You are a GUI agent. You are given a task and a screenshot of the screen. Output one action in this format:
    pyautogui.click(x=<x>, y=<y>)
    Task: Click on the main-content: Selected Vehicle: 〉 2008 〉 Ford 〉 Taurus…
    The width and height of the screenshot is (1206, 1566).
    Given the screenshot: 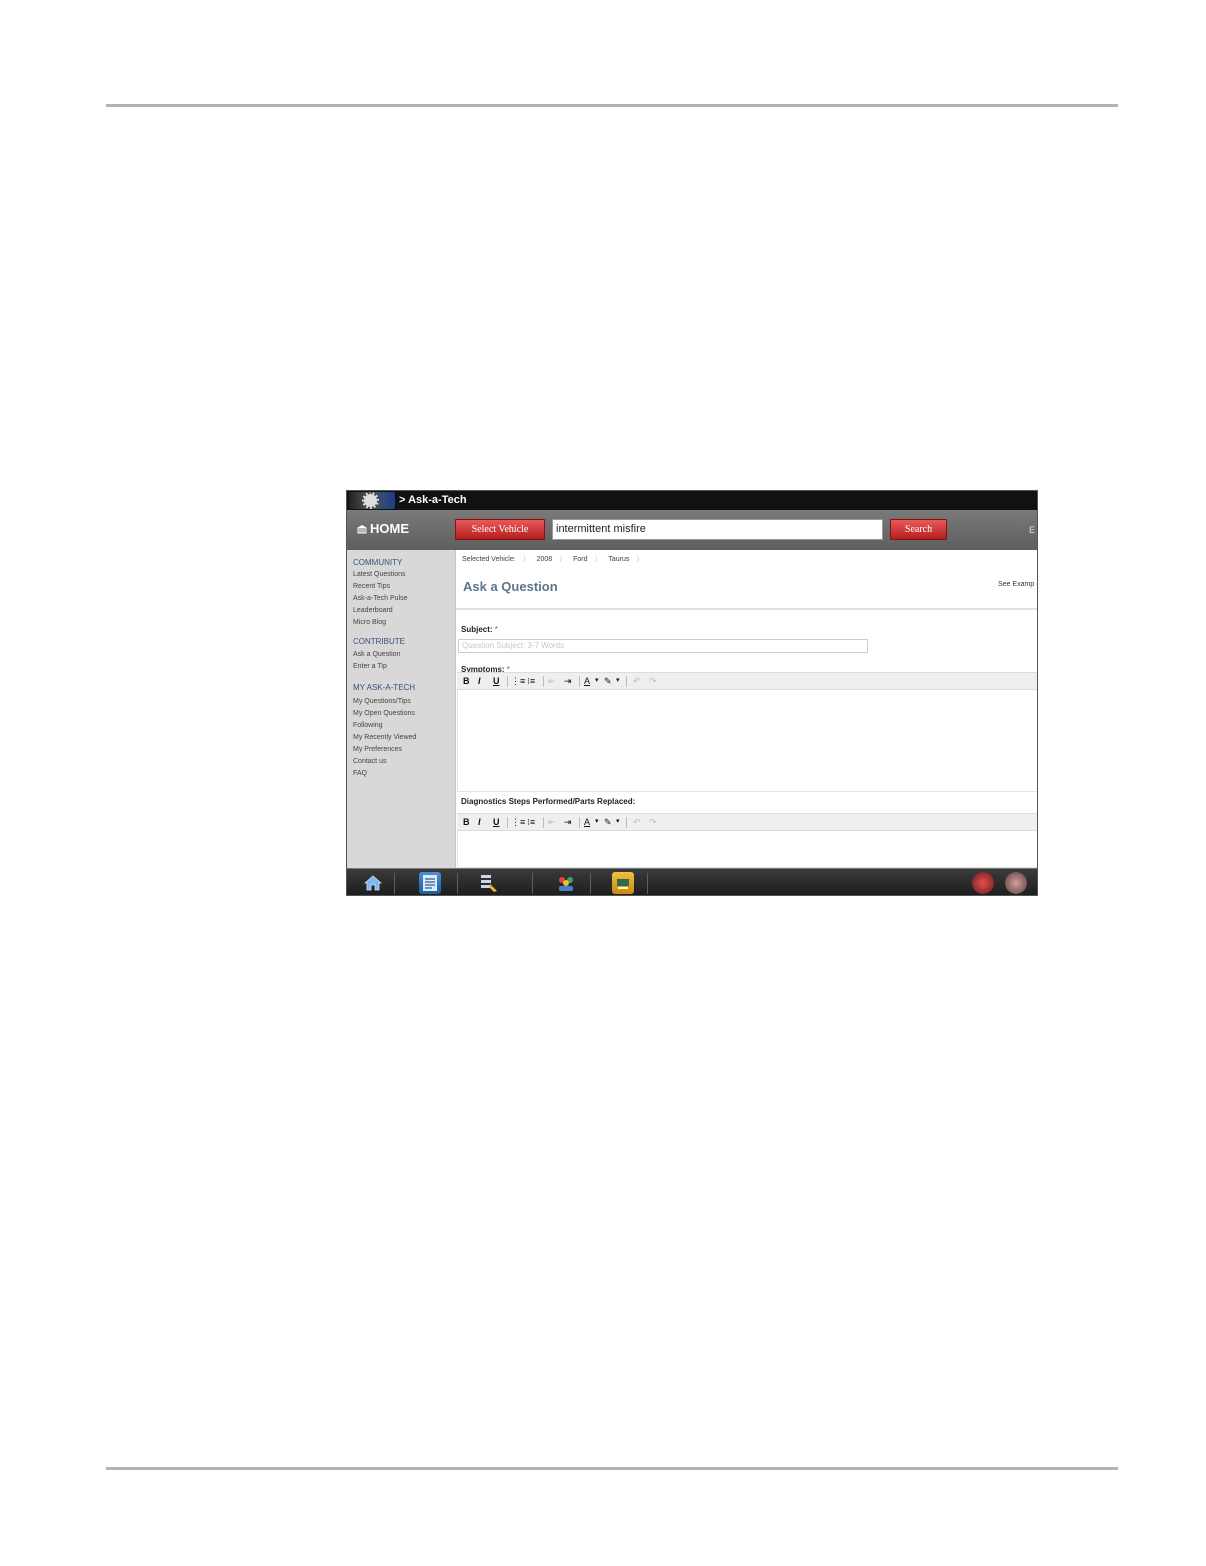 What is the action you would take?
    pyautogui.click(x=746, y=709)
    